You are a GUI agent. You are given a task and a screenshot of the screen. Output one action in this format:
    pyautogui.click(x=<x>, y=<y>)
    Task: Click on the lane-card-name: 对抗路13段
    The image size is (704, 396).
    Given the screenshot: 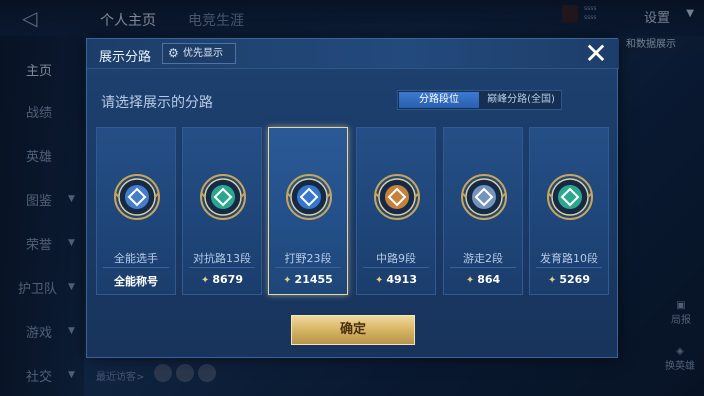 What is the action you would take?
    pyautogui.click(x=222, y=258)
    